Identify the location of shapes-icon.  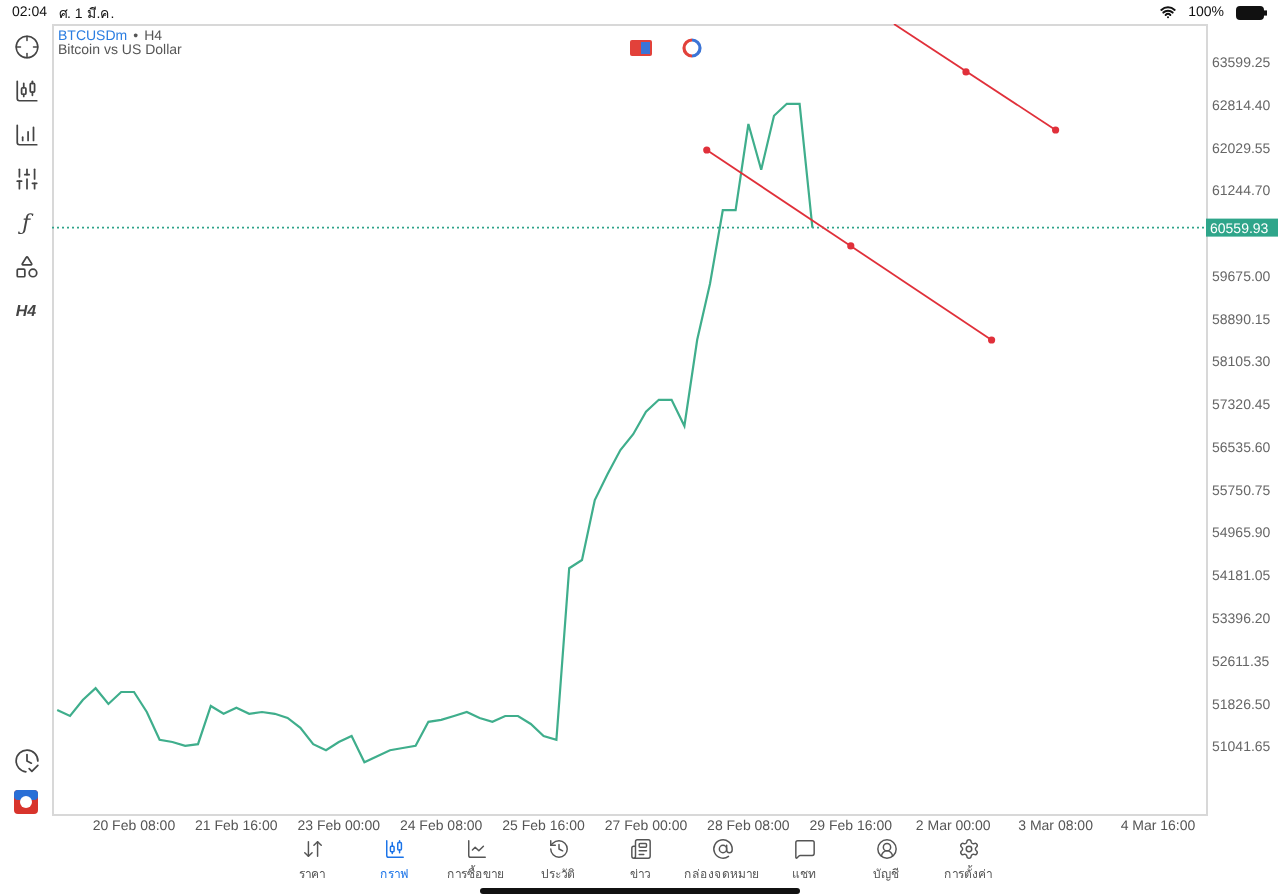
(26, 266).